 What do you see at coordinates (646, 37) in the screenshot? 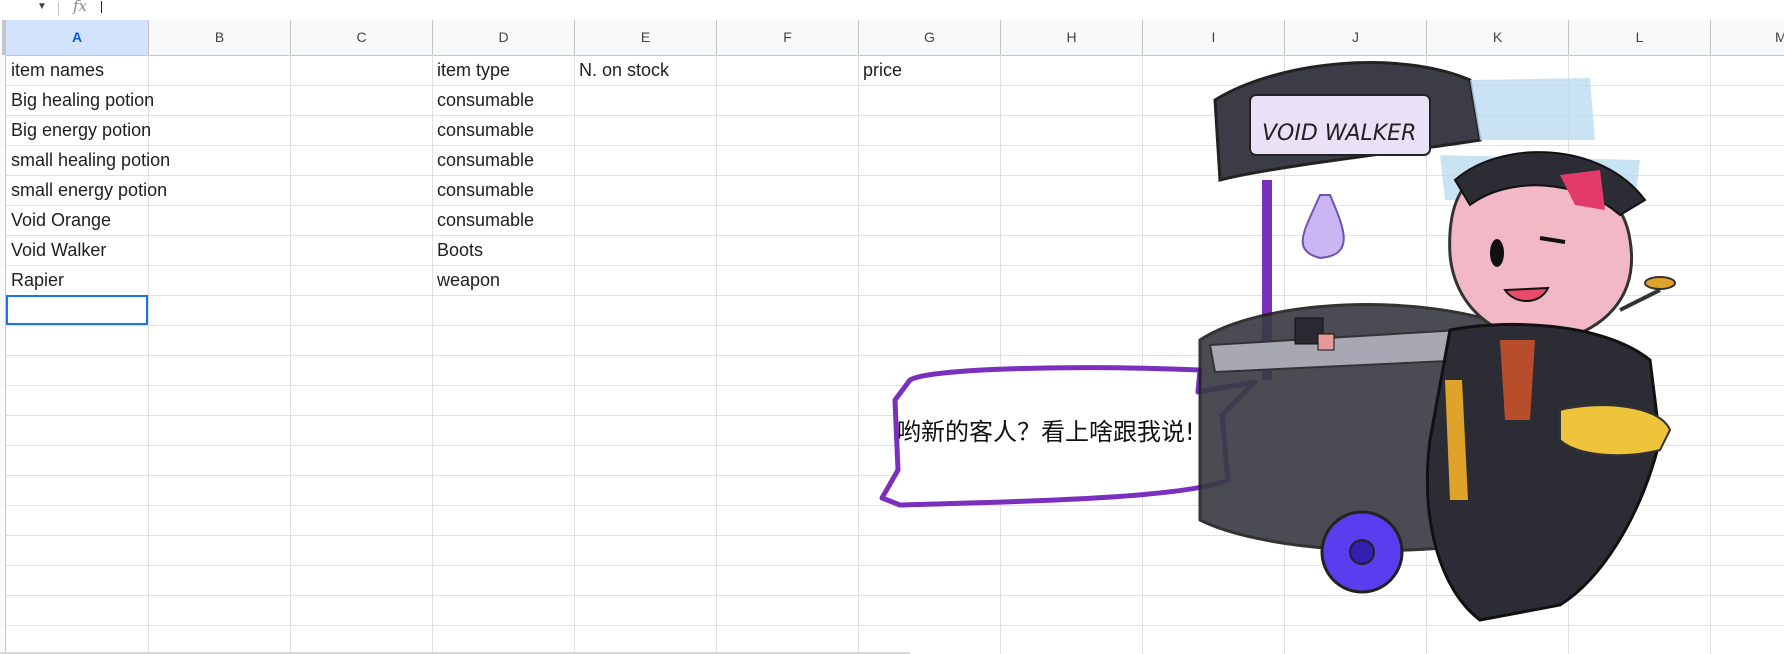
I see `column-header-e: E` at bounding box center [646, 37].